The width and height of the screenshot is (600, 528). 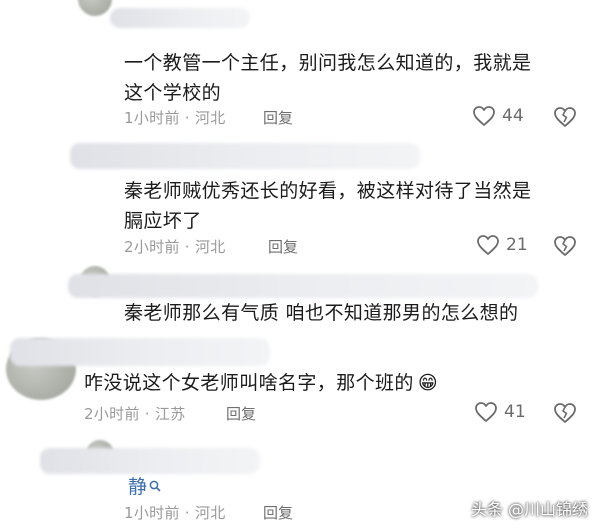 What do you see at coordinates (517, 245) in the screenshot?
I see `like-count: 21` at bounding box center [517, 245].